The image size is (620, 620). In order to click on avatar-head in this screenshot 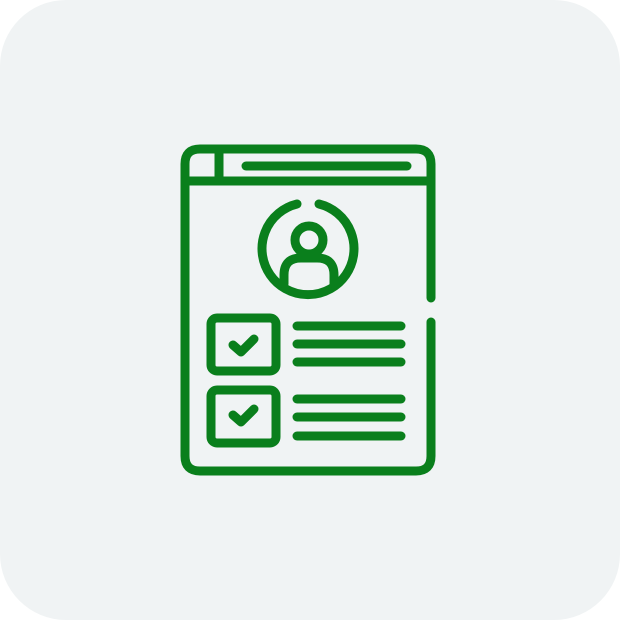, I will do `click(309, 240)`.